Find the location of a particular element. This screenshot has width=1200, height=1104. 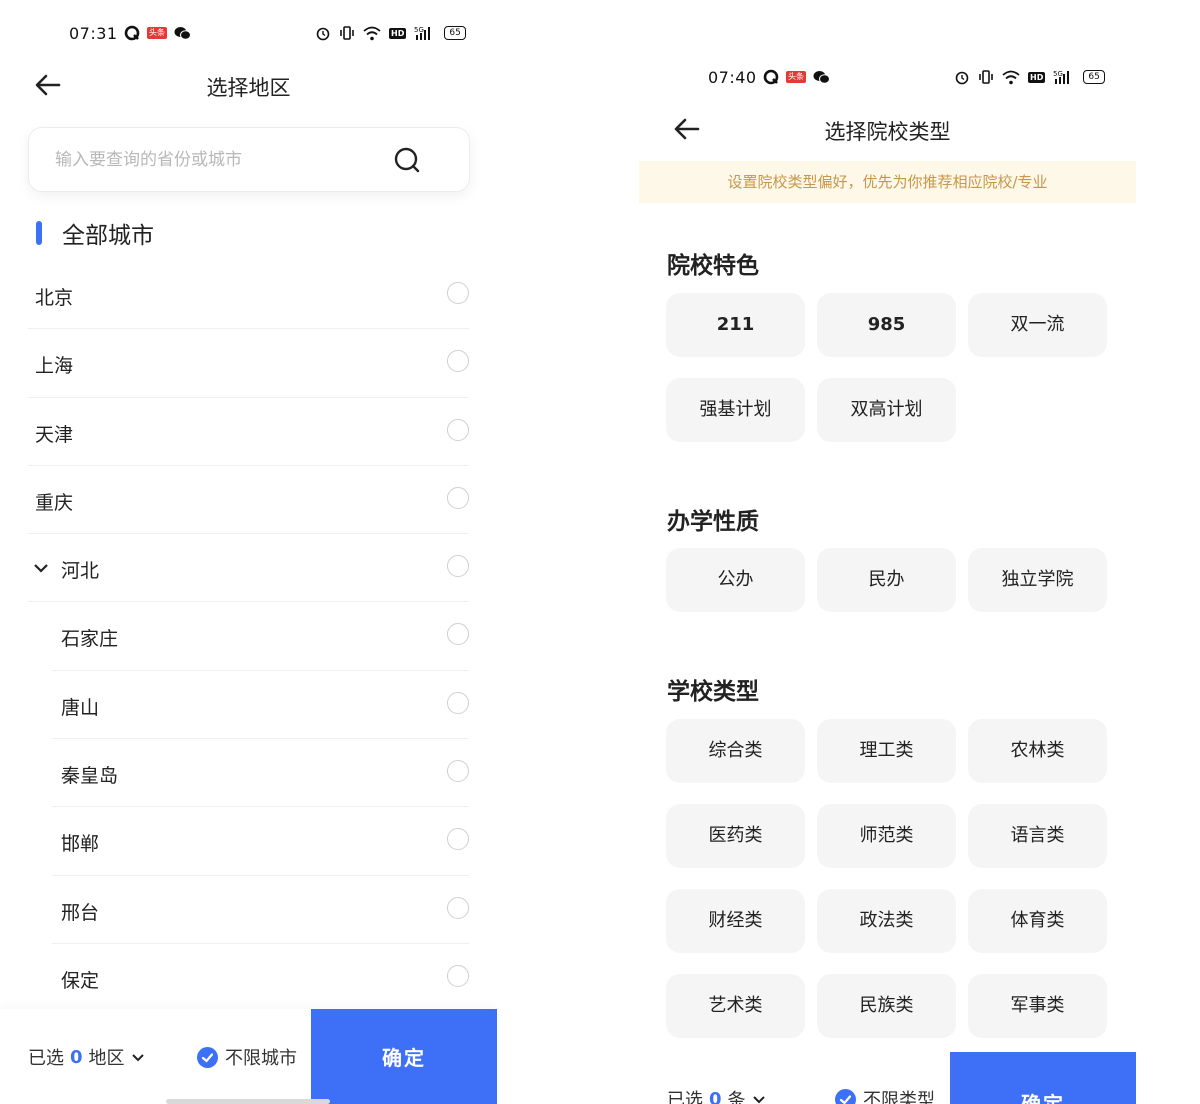

option-chip: 公办 is located at coordinates (735, 580).